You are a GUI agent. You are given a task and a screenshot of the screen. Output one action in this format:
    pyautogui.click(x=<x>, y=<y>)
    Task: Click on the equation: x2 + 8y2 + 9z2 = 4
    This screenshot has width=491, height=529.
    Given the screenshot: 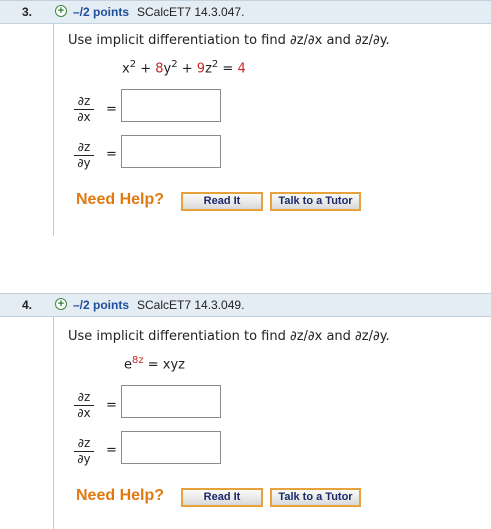 What is the action you would take?
    pyautogui.click(x=184, y=68)
    